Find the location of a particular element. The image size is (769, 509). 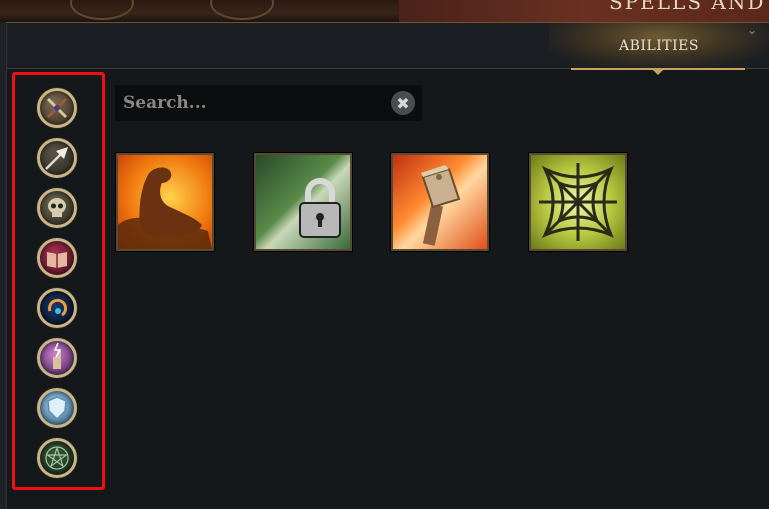

search-input is located at coordinates (253, 103).